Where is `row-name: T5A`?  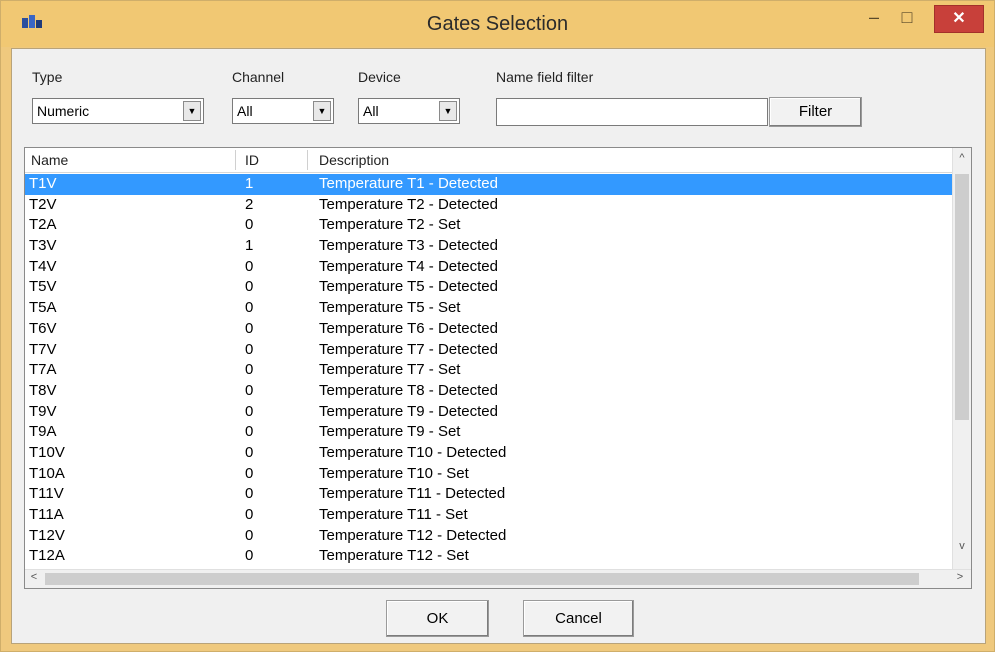
row-name: T5A is located at coordinates (43, 308).